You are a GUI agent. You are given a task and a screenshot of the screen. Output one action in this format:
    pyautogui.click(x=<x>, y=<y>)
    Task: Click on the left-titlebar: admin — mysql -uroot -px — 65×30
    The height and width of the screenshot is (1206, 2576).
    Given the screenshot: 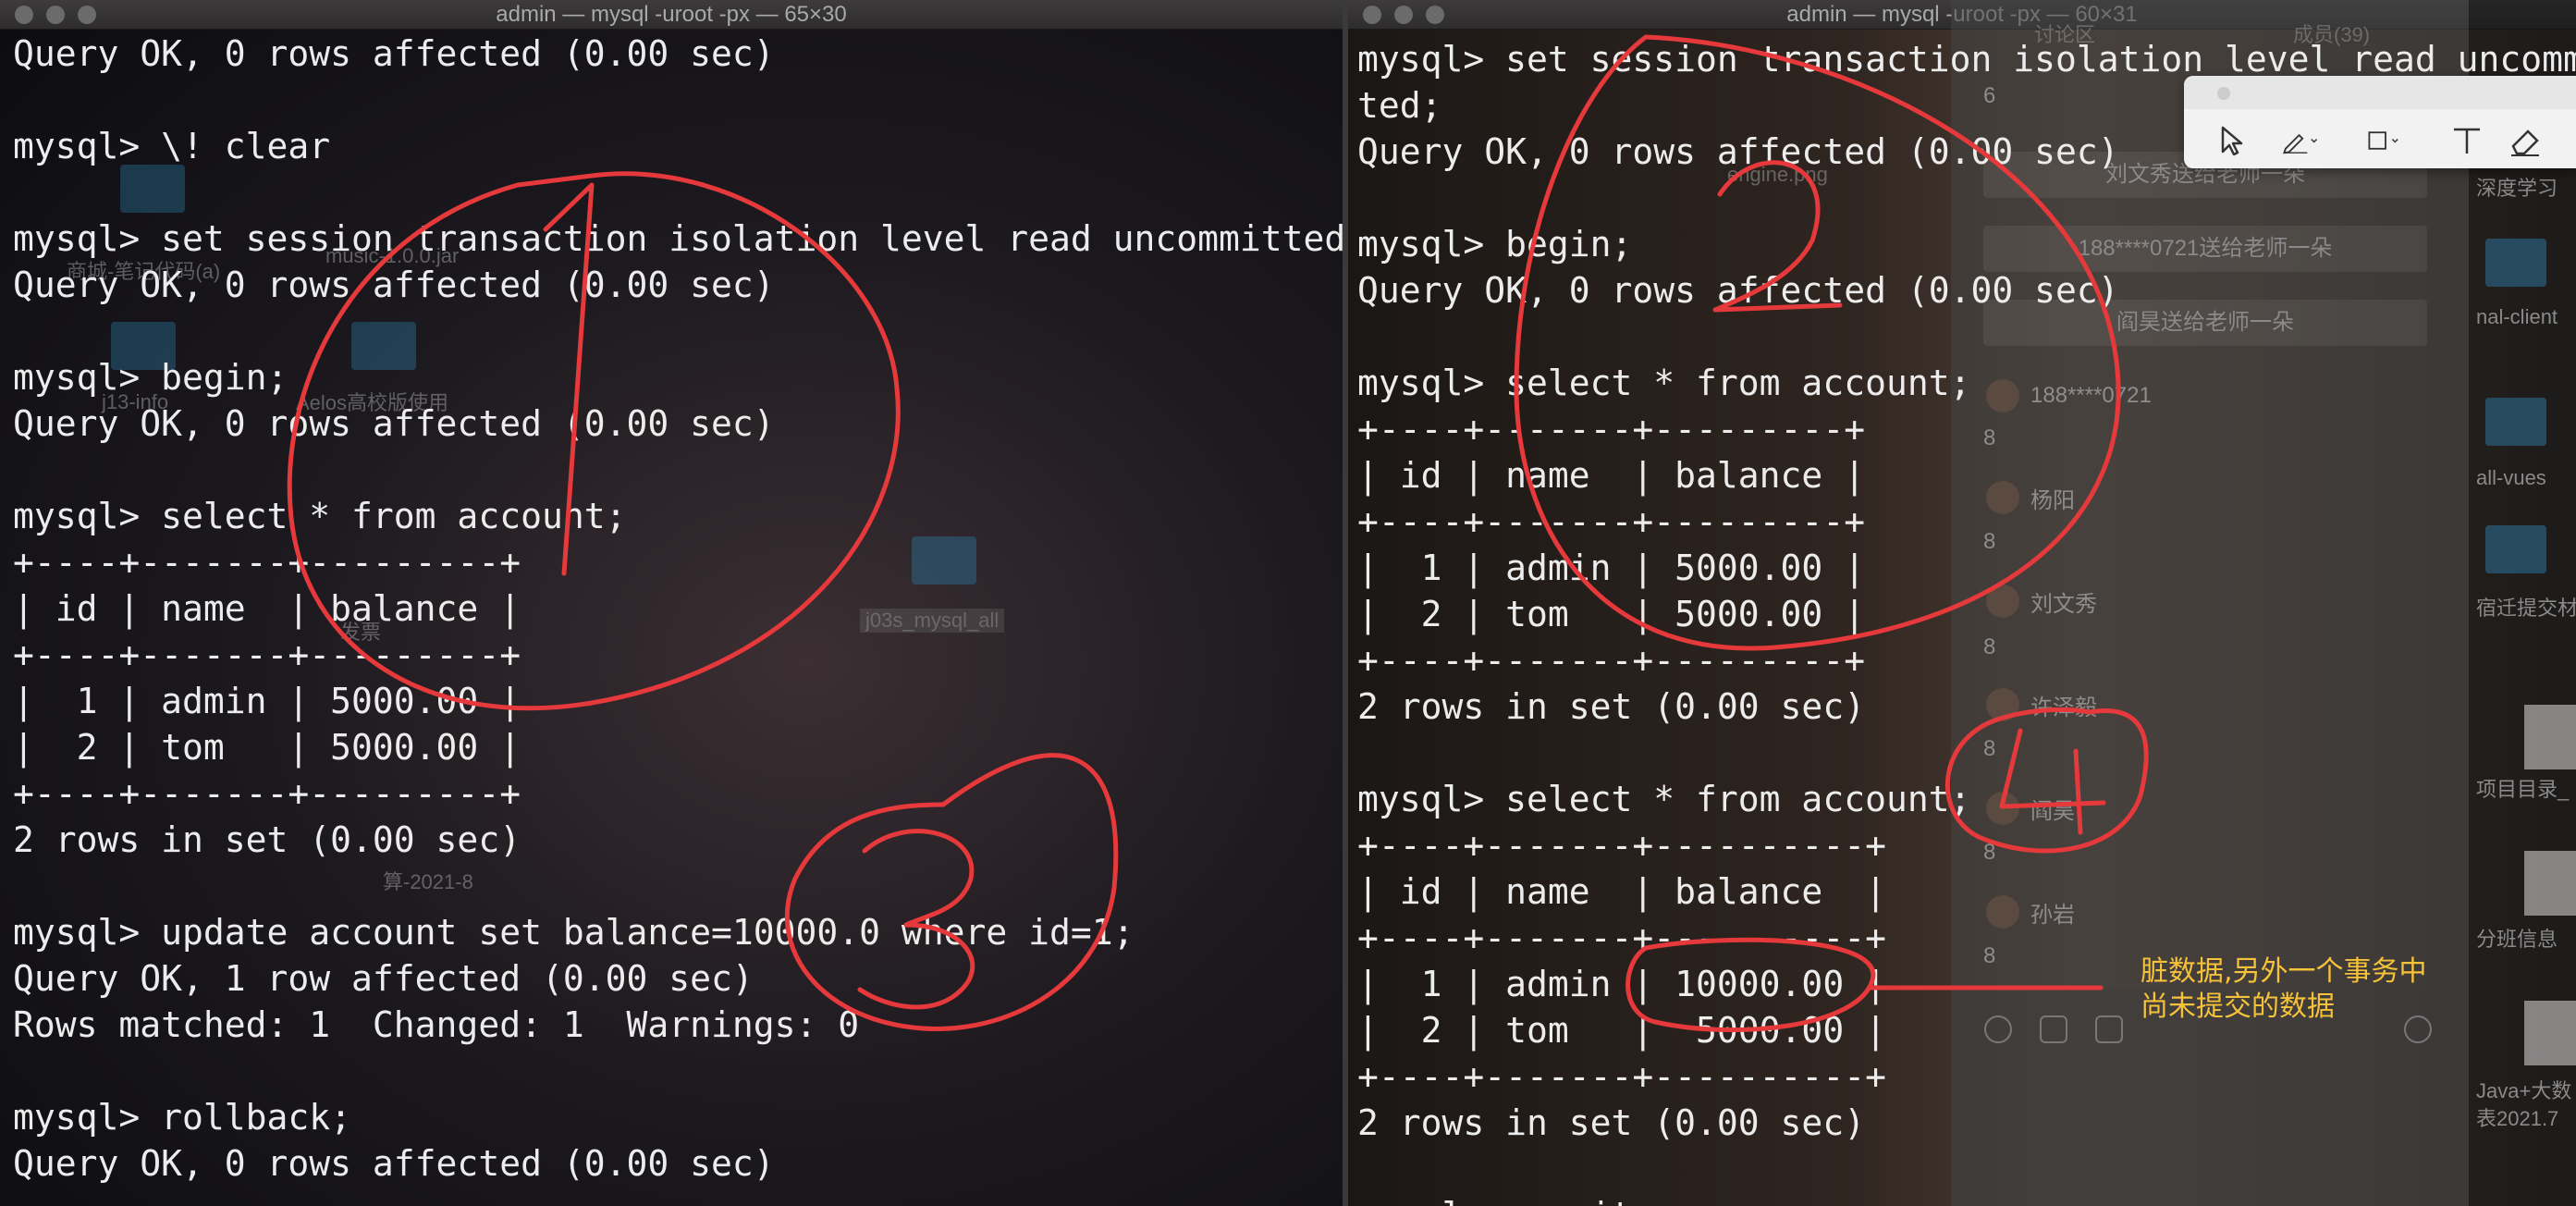 What is the action you would take?
    pyautogui.click(x=671, y=15)
    